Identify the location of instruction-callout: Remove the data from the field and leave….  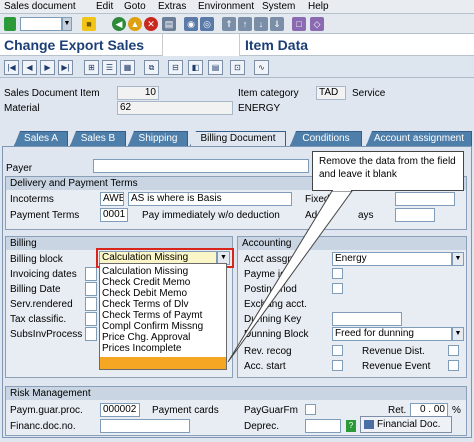
(388, 171).